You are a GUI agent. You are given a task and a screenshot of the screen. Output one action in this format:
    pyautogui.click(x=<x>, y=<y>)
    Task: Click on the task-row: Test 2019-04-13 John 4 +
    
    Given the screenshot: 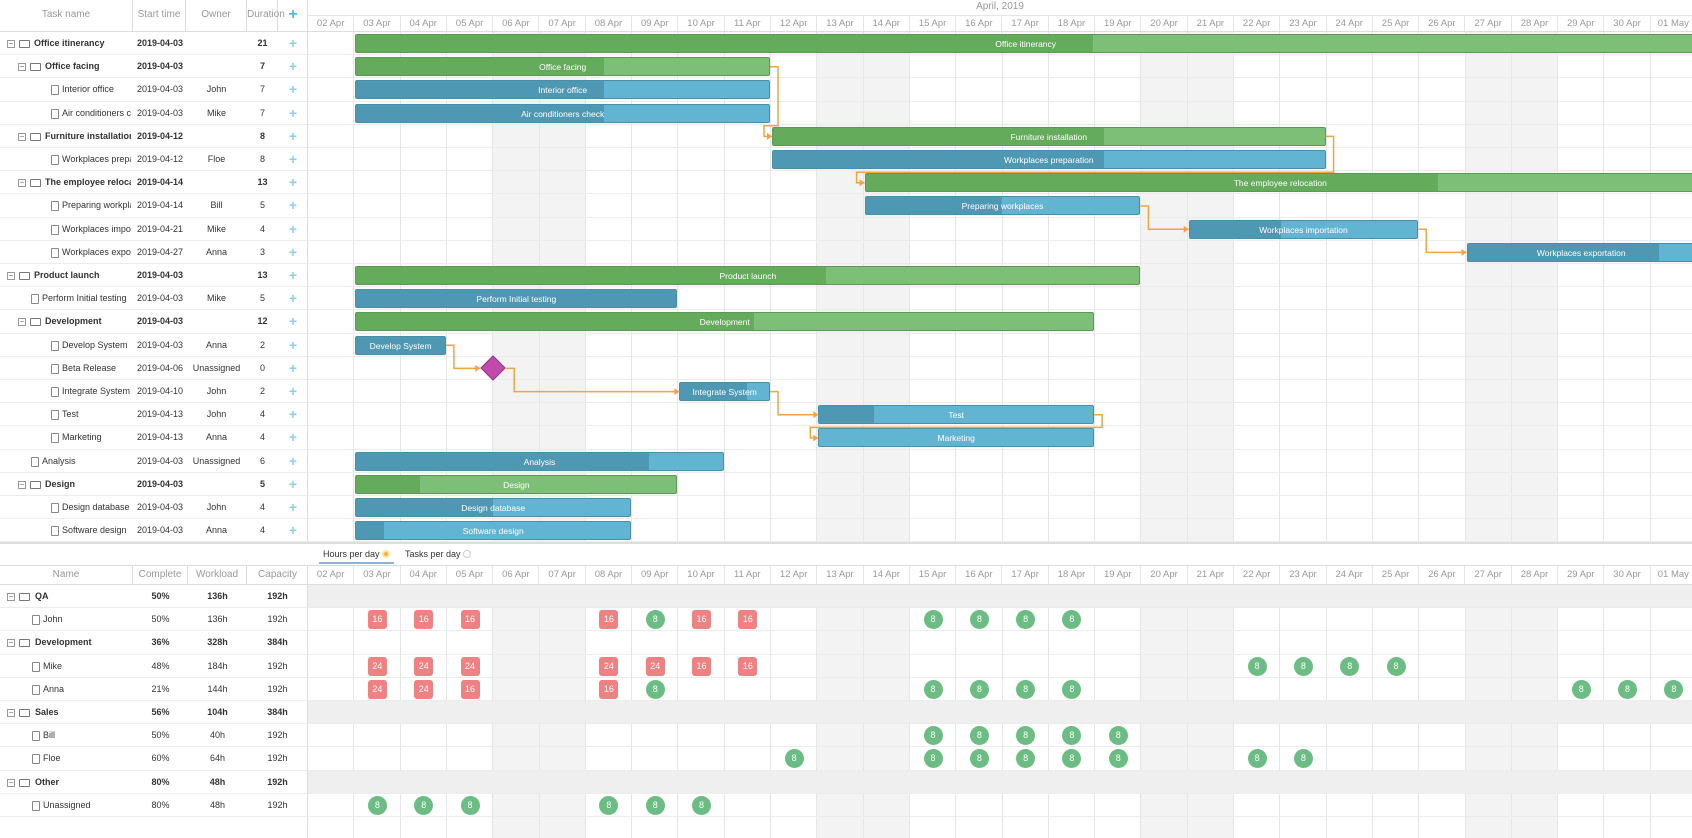 What is the action you would take?
    pyautogui.click(x=154, y=415)
    